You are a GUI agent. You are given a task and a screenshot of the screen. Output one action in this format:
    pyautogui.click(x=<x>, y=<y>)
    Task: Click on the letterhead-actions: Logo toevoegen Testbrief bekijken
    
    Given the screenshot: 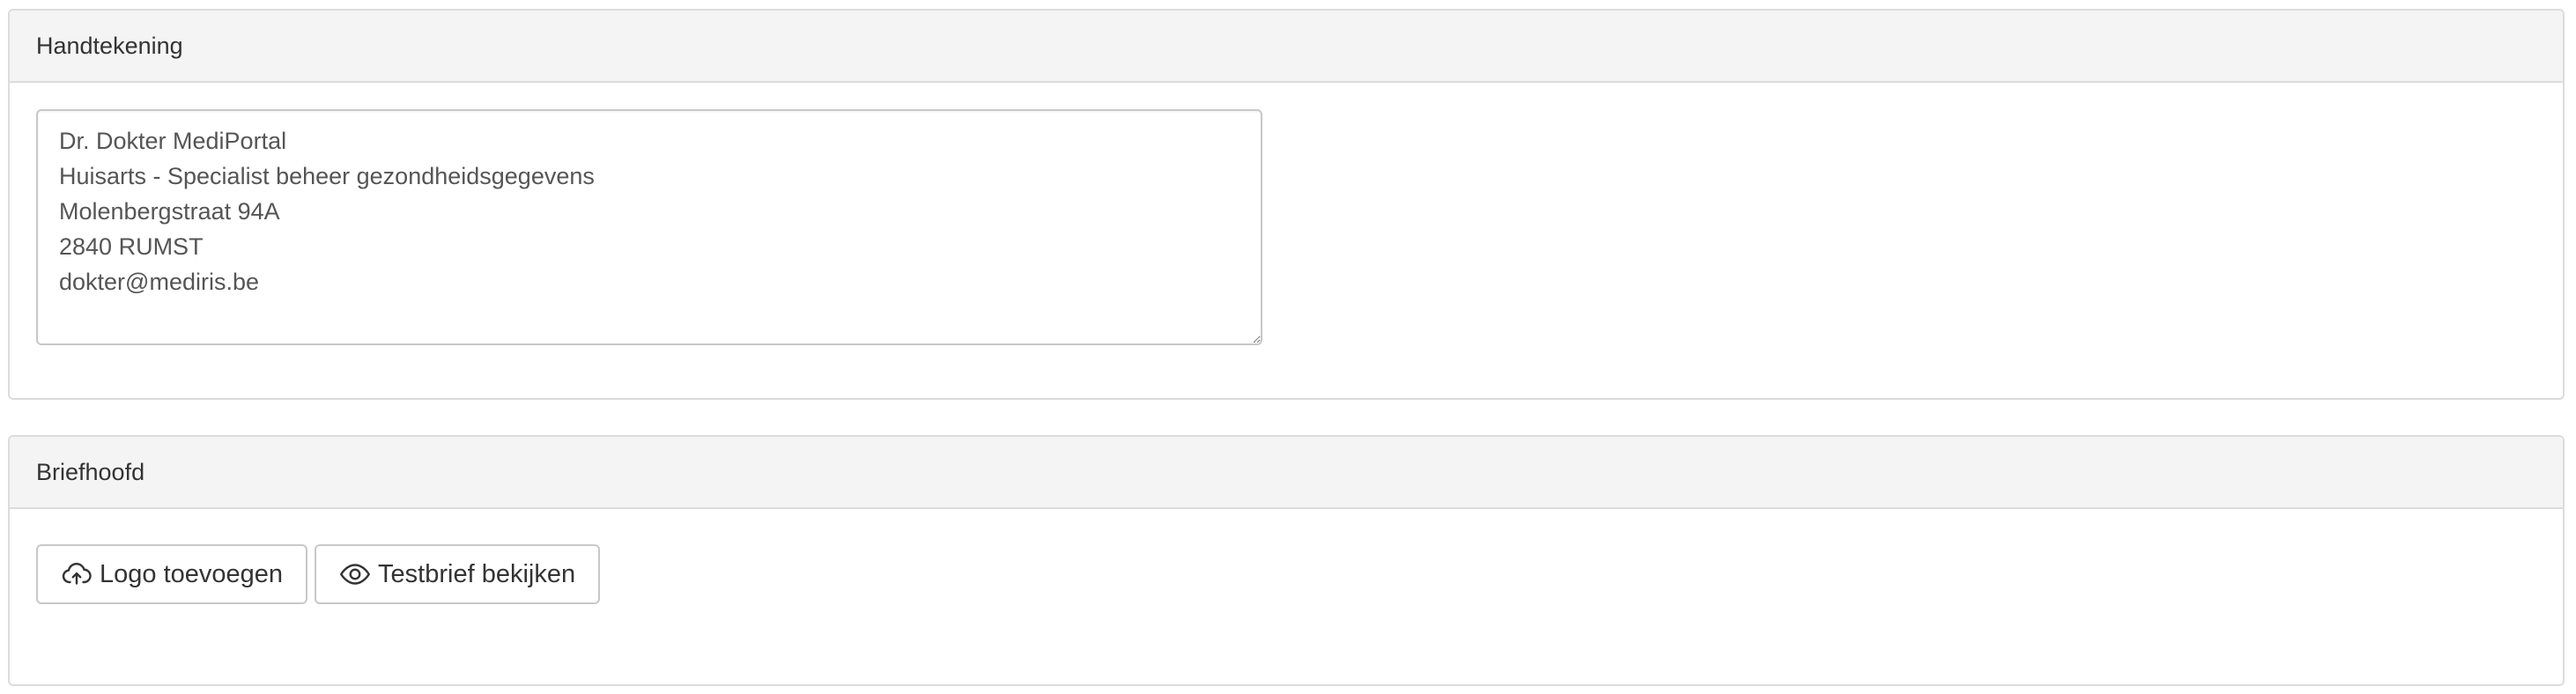 What is the action you would take?
    pyautogui.click(x=1286, y=574)
    